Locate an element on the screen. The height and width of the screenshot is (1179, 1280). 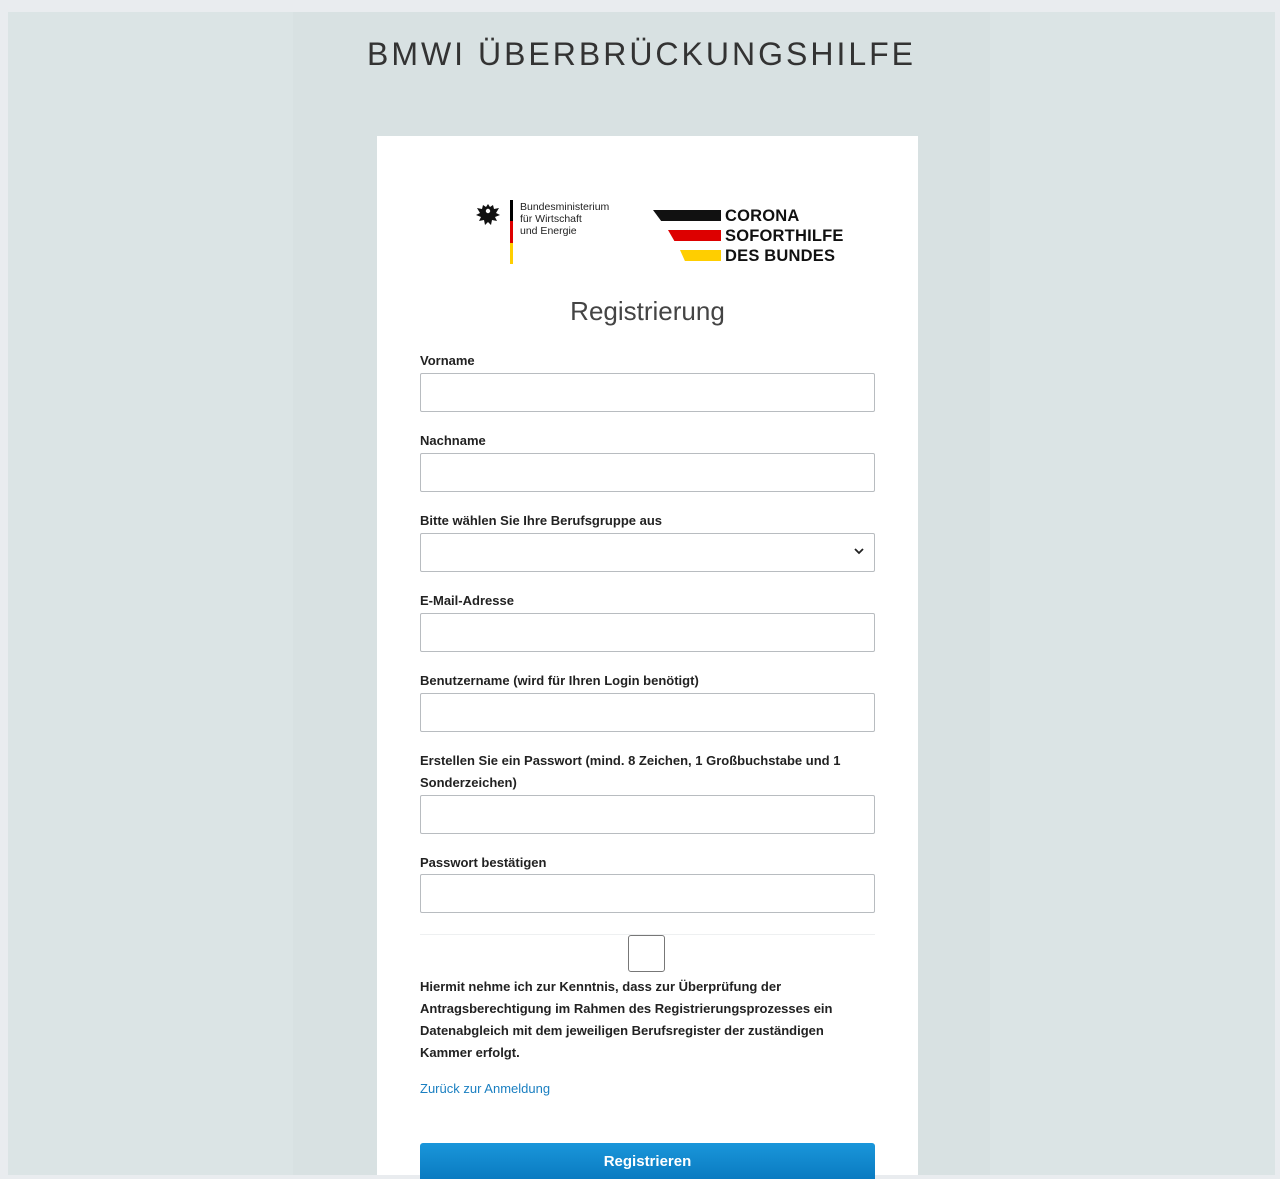
last-name-label: Nachname is located at coordinates (453, 440).